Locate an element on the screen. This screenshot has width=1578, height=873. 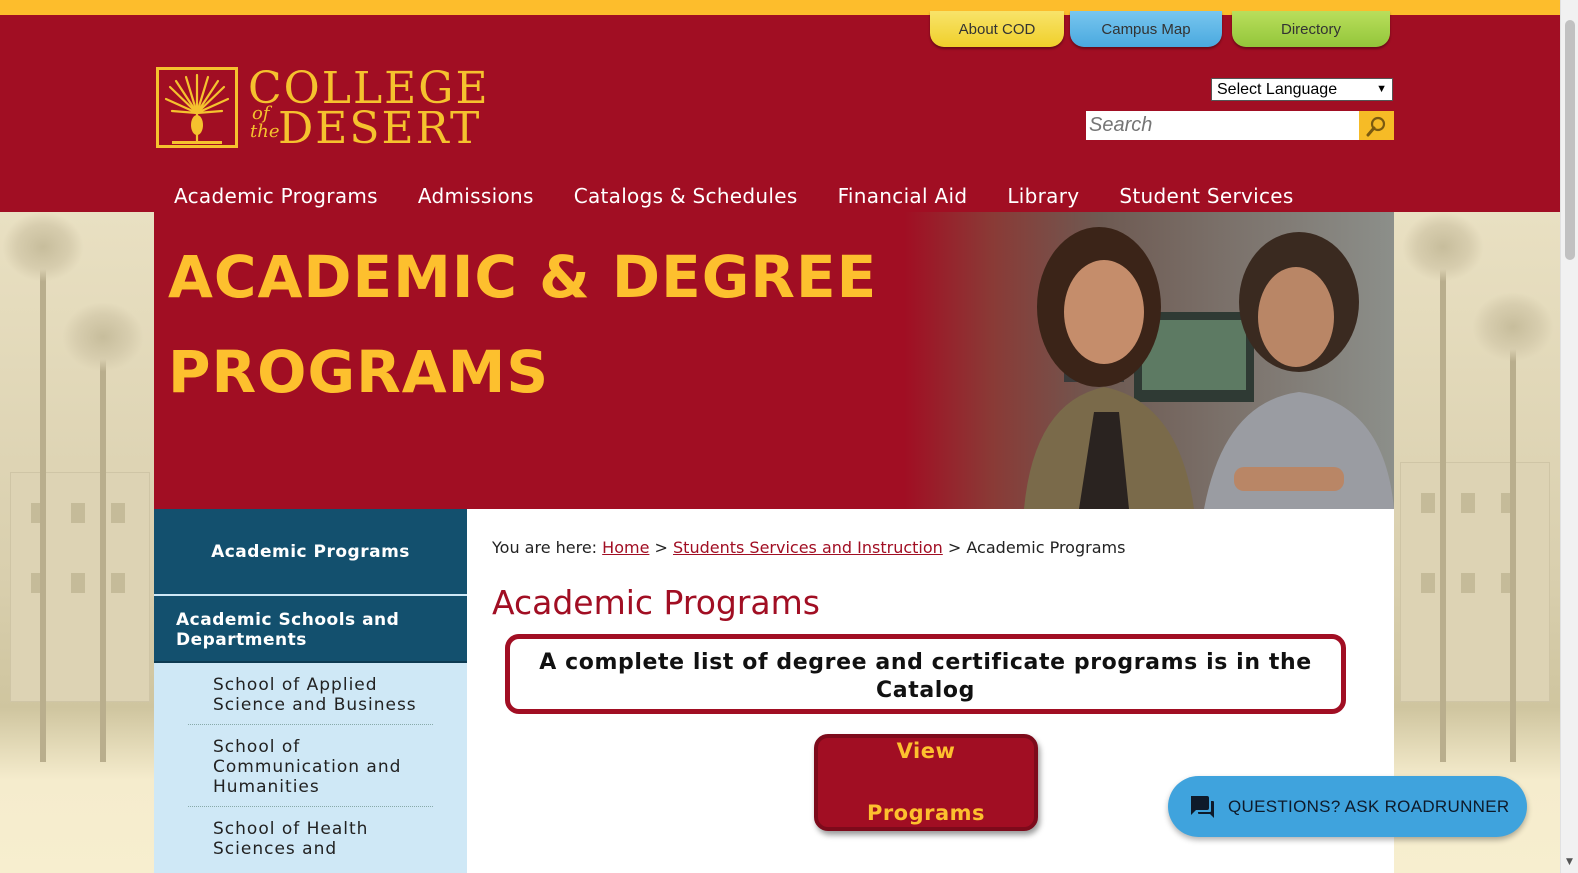
tab-about-cod: About COD is located at coordinates (997, 29).